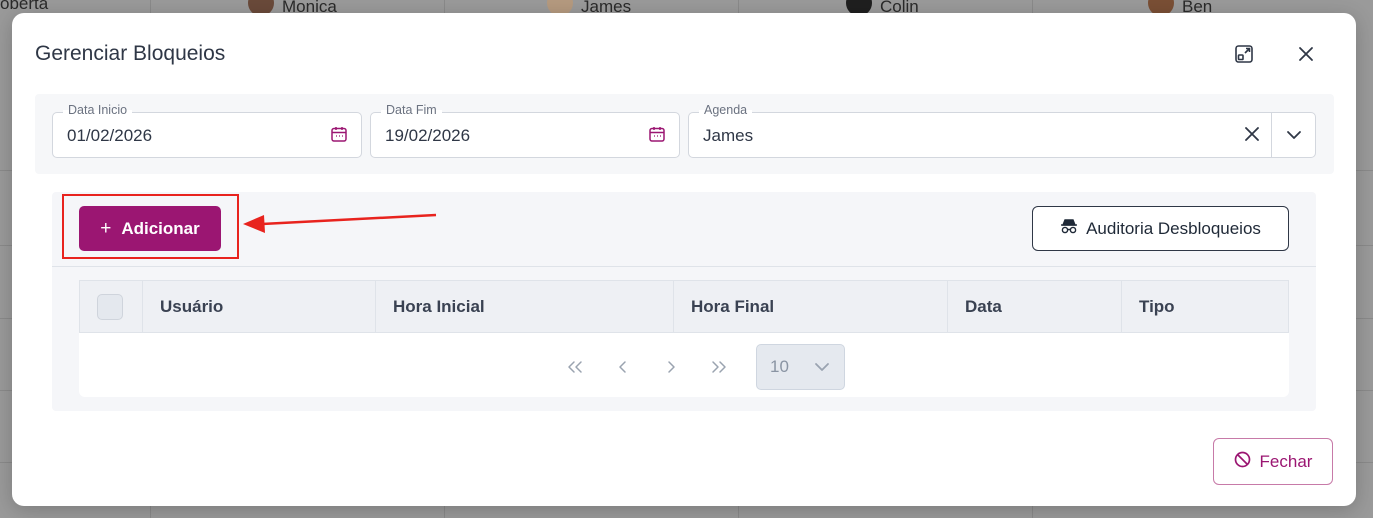 The height and width of the screenshot is (518, 1373). What do you see at coordinates (98, 110) in the screenshot?
I see `start-date-label: Data Inicio` at bounding box center [98, 110].